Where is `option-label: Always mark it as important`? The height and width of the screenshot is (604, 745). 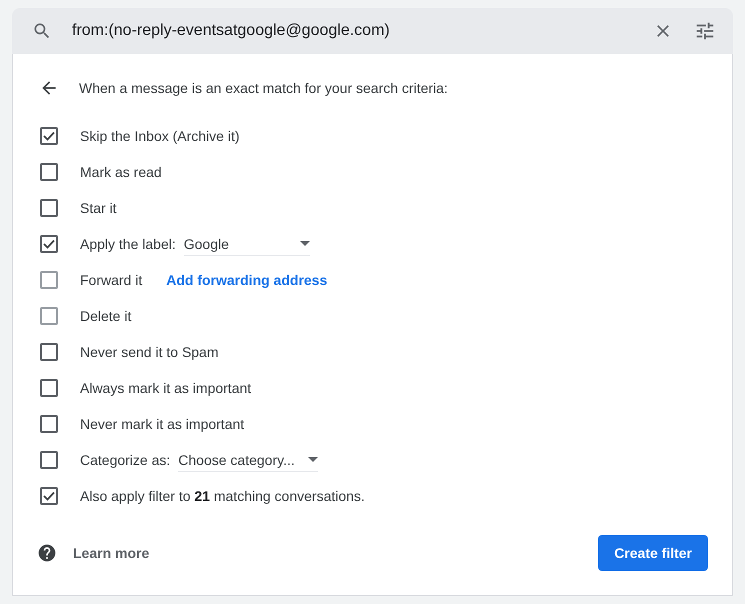 option-label: Always mark it as important is located at coordinates (166, 388).